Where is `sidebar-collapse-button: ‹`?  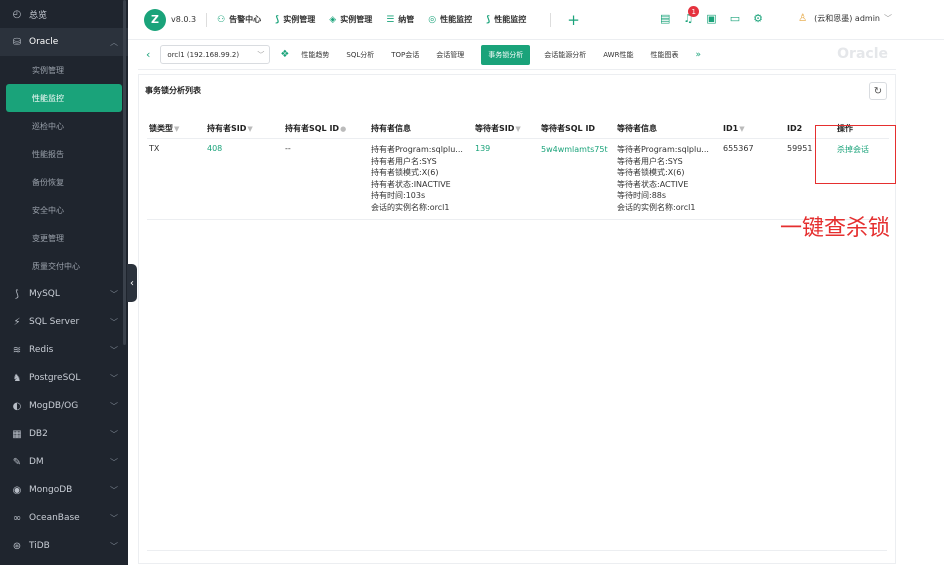 sidebar-collapse-button: ‹ is located at coordinates (132, 283).